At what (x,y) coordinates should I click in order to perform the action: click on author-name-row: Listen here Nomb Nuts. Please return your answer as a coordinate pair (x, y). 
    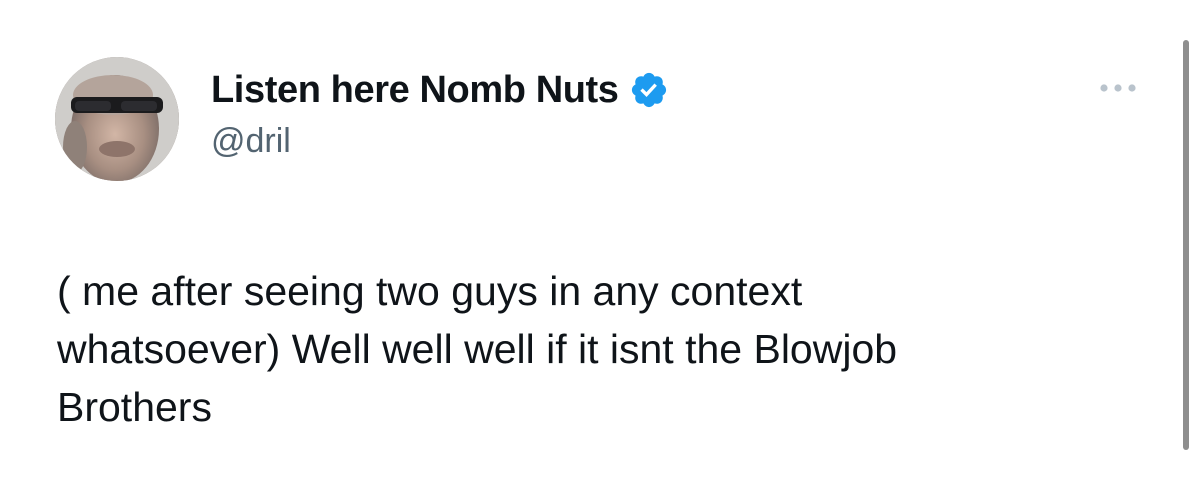
    Looking at the image, I should click on (440, 90).